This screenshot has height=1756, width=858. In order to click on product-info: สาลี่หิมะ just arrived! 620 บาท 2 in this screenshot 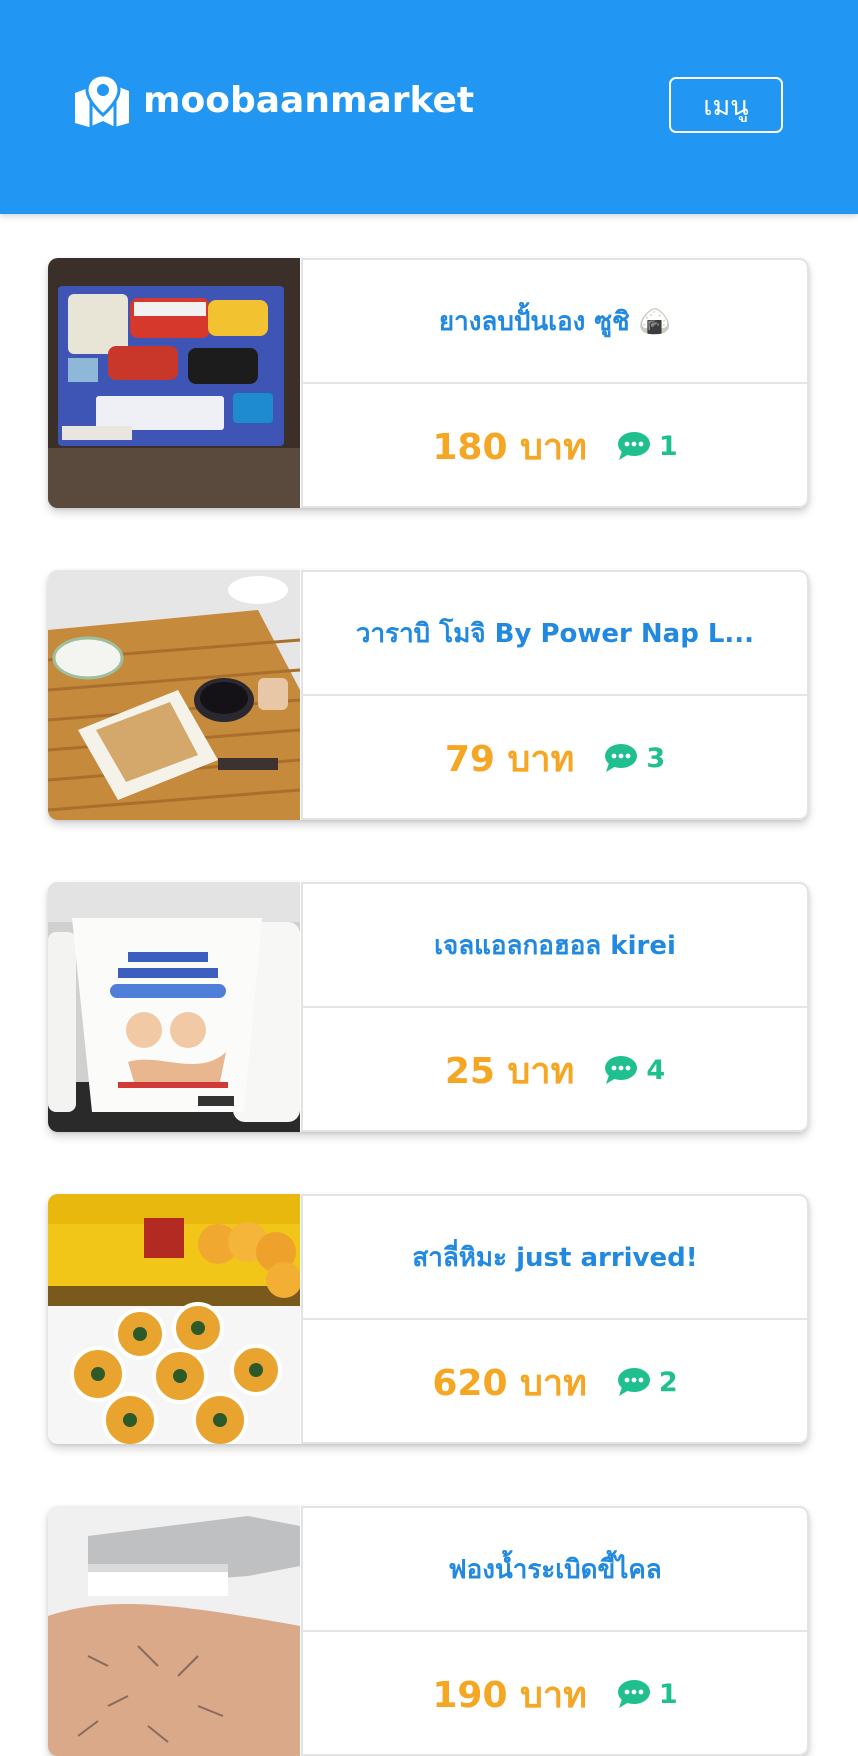, I will do `click(555, 1319)`.